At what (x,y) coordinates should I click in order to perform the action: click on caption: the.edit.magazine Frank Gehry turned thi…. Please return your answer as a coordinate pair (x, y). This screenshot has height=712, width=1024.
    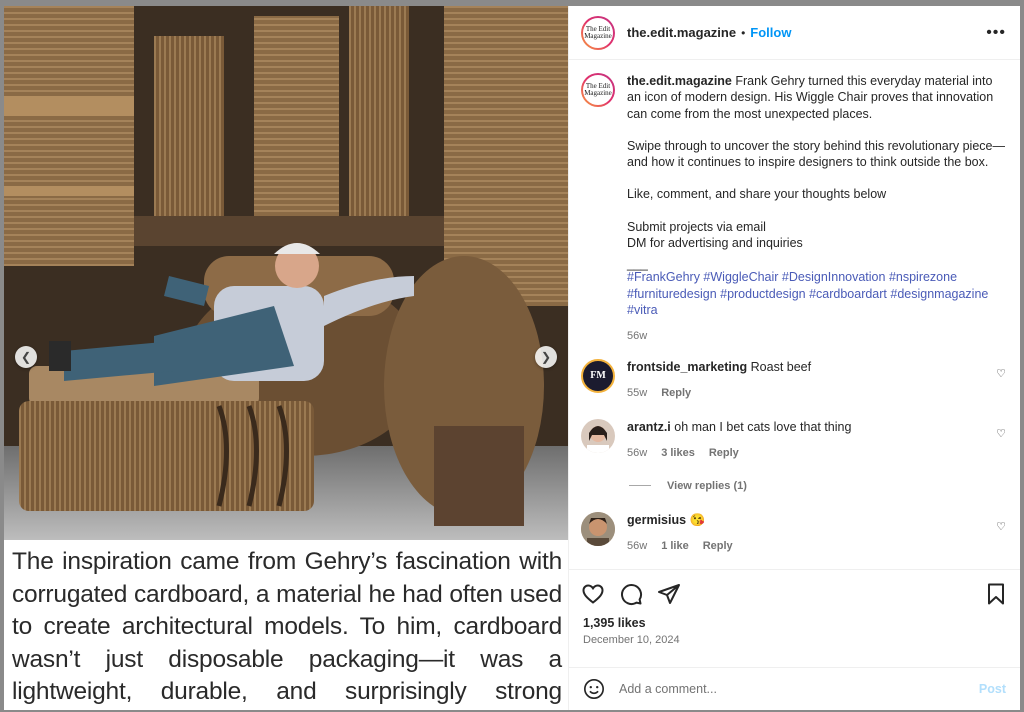
    Looking at the image, I should click on (816, 209).